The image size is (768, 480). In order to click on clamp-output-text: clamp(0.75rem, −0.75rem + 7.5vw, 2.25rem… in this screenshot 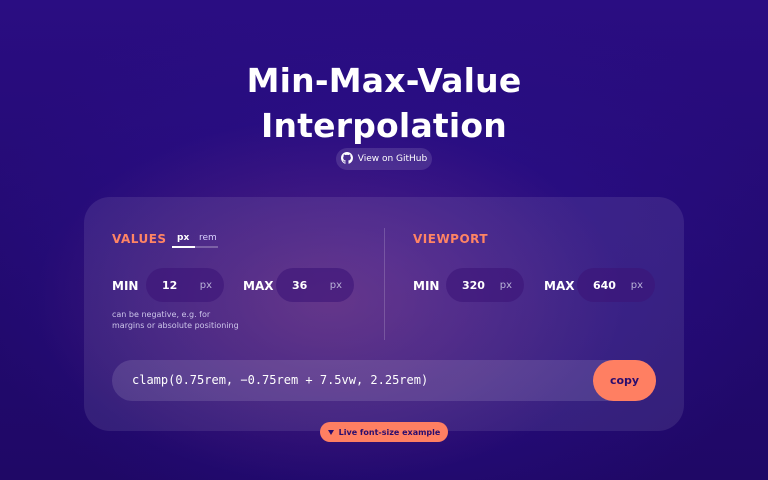, I will do `click(280, 380)`.